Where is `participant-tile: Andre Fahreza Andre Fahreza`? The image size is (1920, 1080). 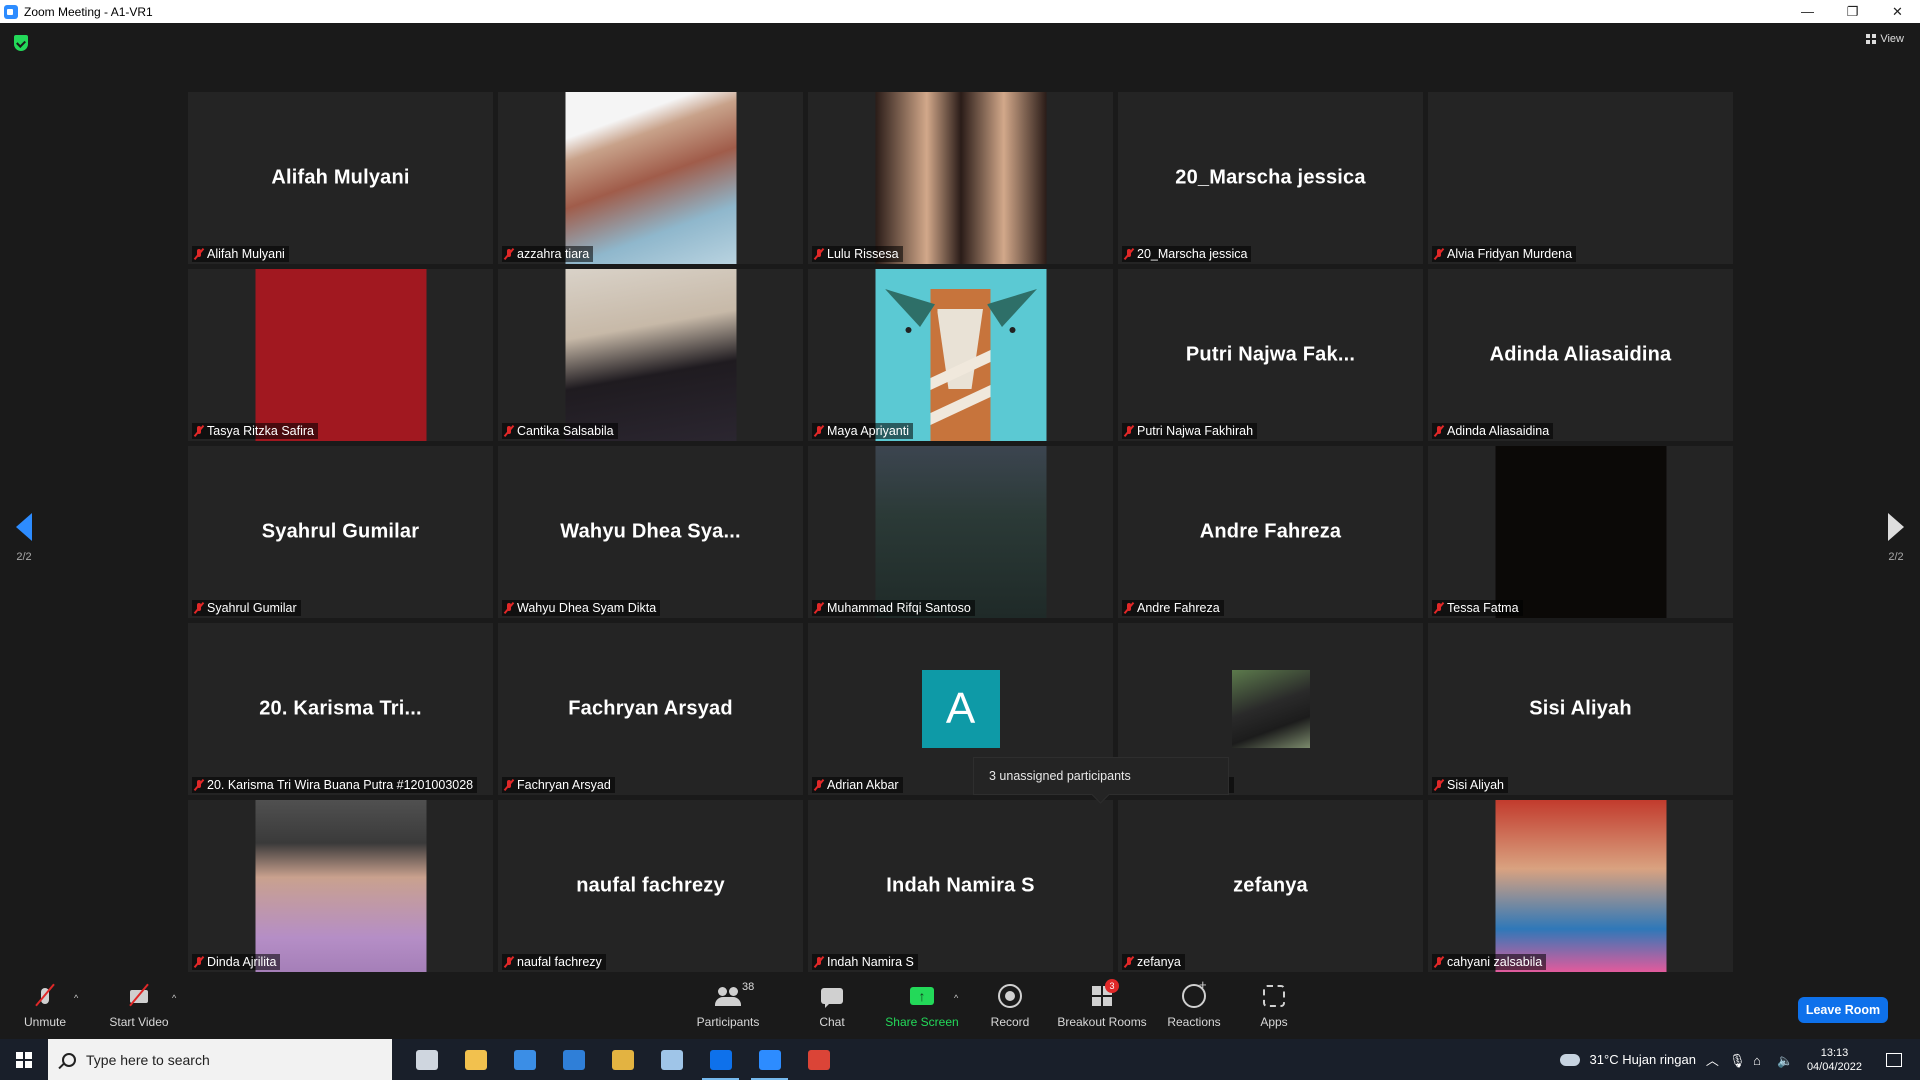 participant-tile: Andre Fahreza Andre Fahreza is located at coordinates (1270, 532).